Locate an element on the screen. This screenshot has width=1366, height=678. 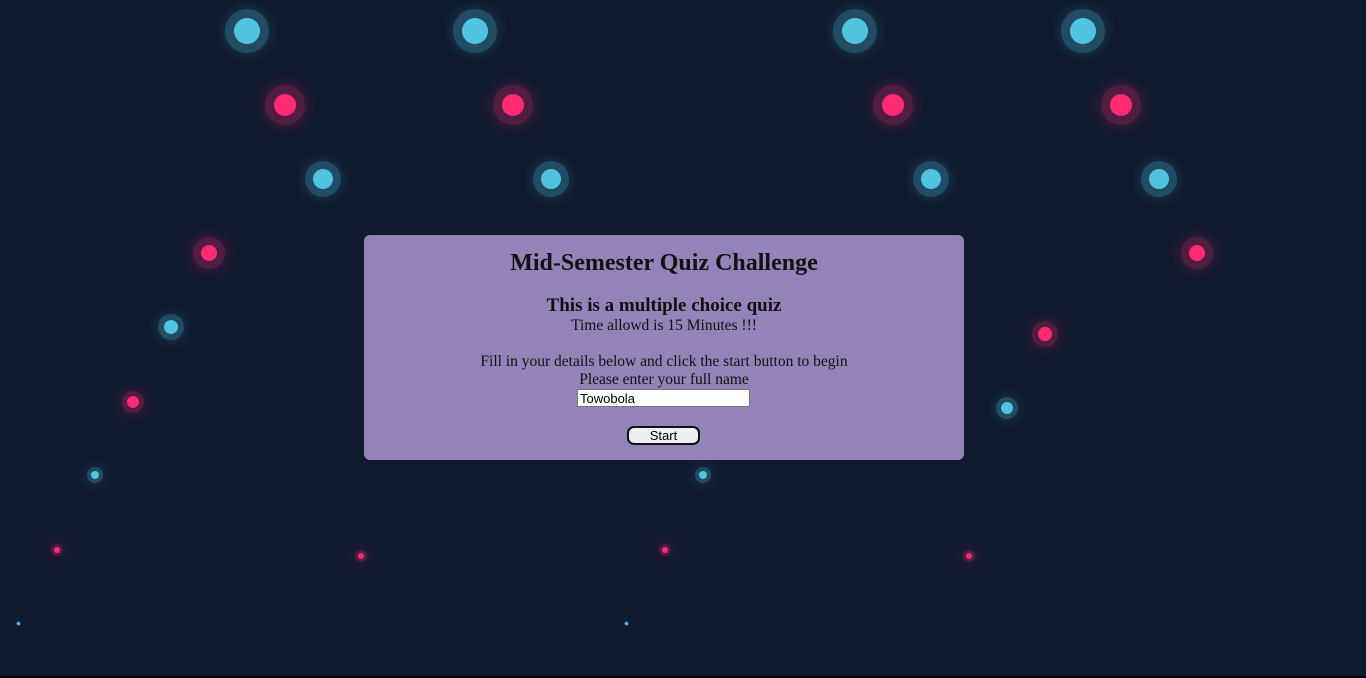
time-allowed-text: Time allowd is 15 Minutes !!! is located at coordinates (664, 325).